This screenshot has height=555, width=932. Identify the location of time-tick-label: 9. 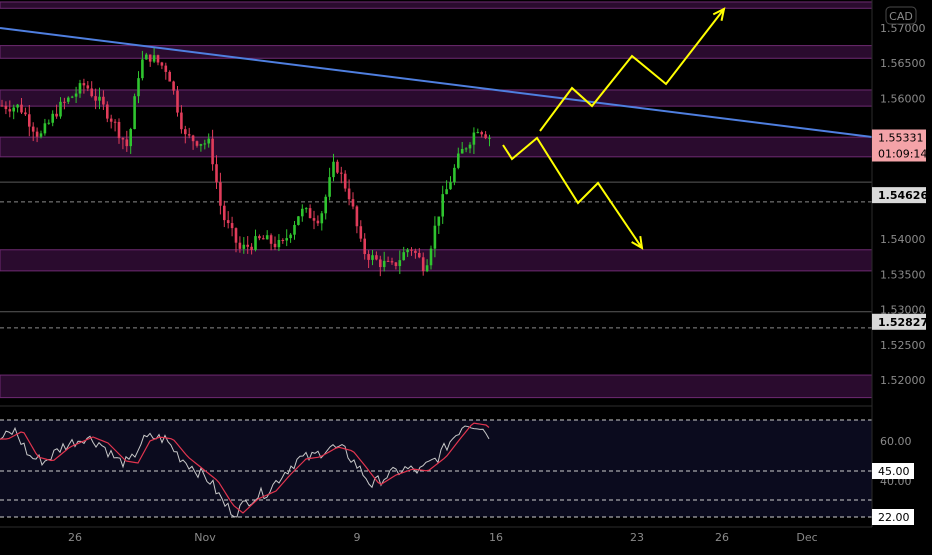
(357, 537).